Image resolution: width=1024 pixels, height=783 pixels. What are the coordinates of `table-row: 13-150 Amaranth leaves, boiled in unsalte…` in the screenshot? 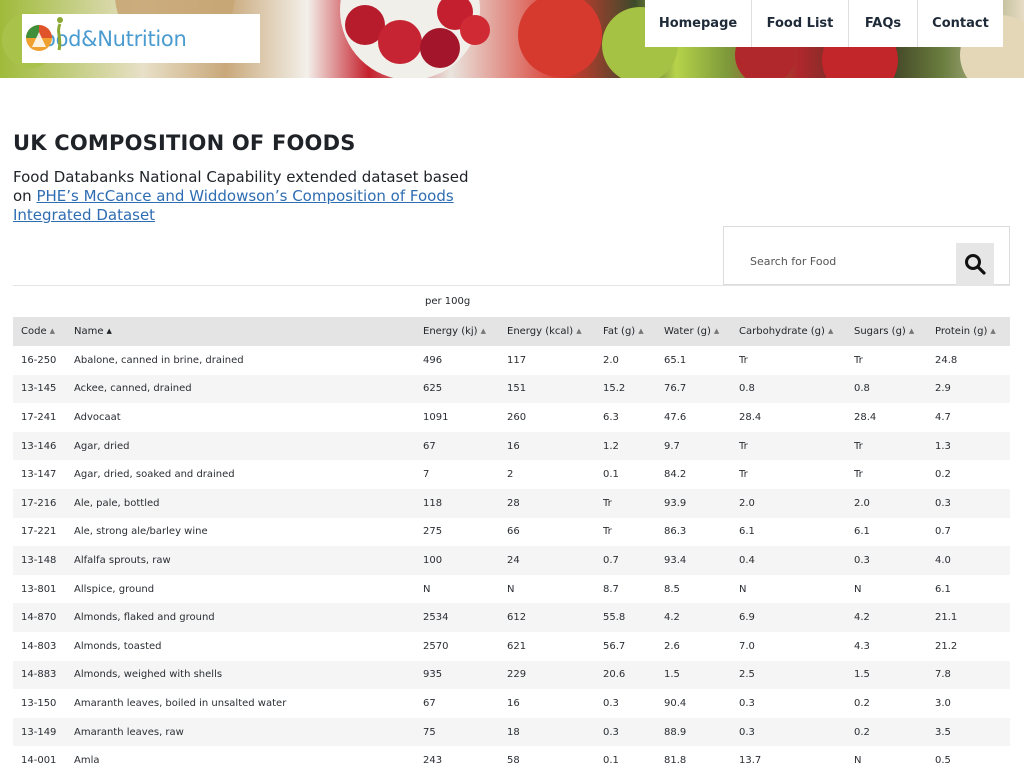 It's located at (511, 703).